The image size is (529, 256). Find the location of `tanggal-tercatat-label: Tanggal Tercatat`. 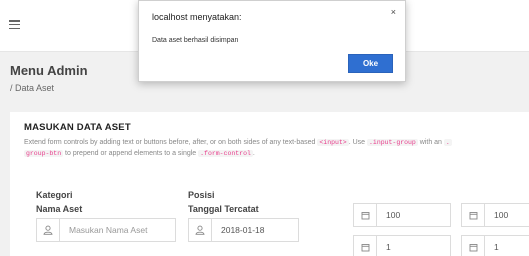

tanggal-tercatat-label: Tanggal Tercatat is located at coordinates (223, 209).